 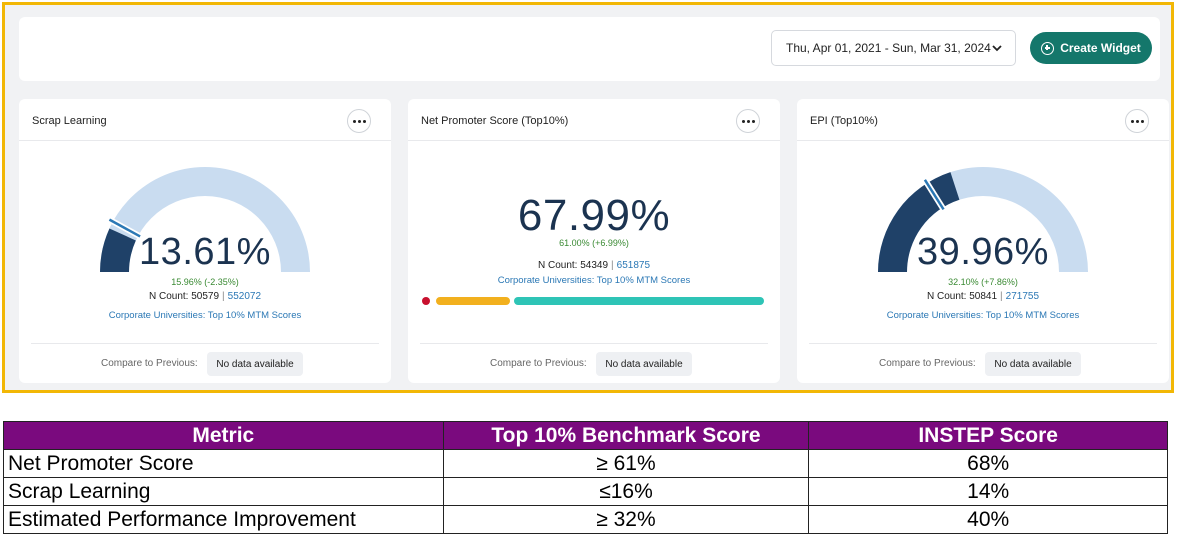 What do you see at coordinates (223, 519) in the screenshot?
I see `table-cell: Estimated Performance Improvement` at bounding box center [223, 519].